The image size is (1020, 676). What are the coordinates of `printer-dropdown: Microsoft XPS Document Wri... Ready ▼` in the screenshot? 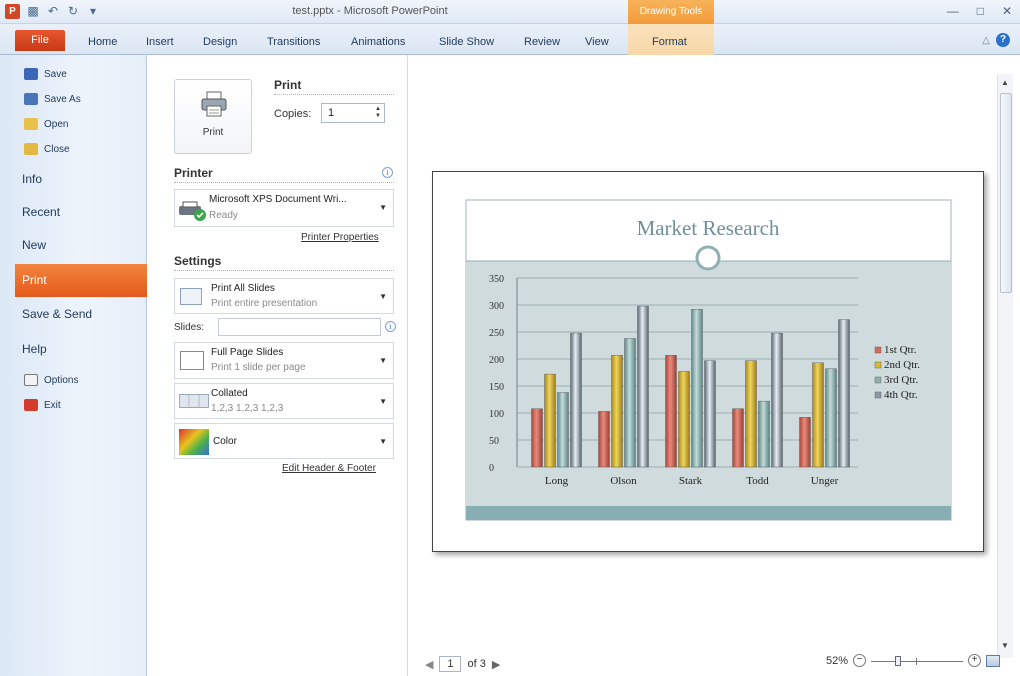 It's located at (284, 208).